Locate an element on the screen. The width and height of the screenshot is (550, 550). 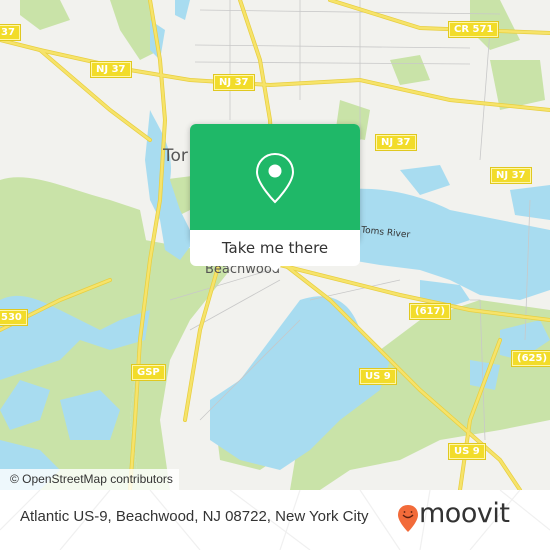
popup-pointer is located at coordinates (275, 268).